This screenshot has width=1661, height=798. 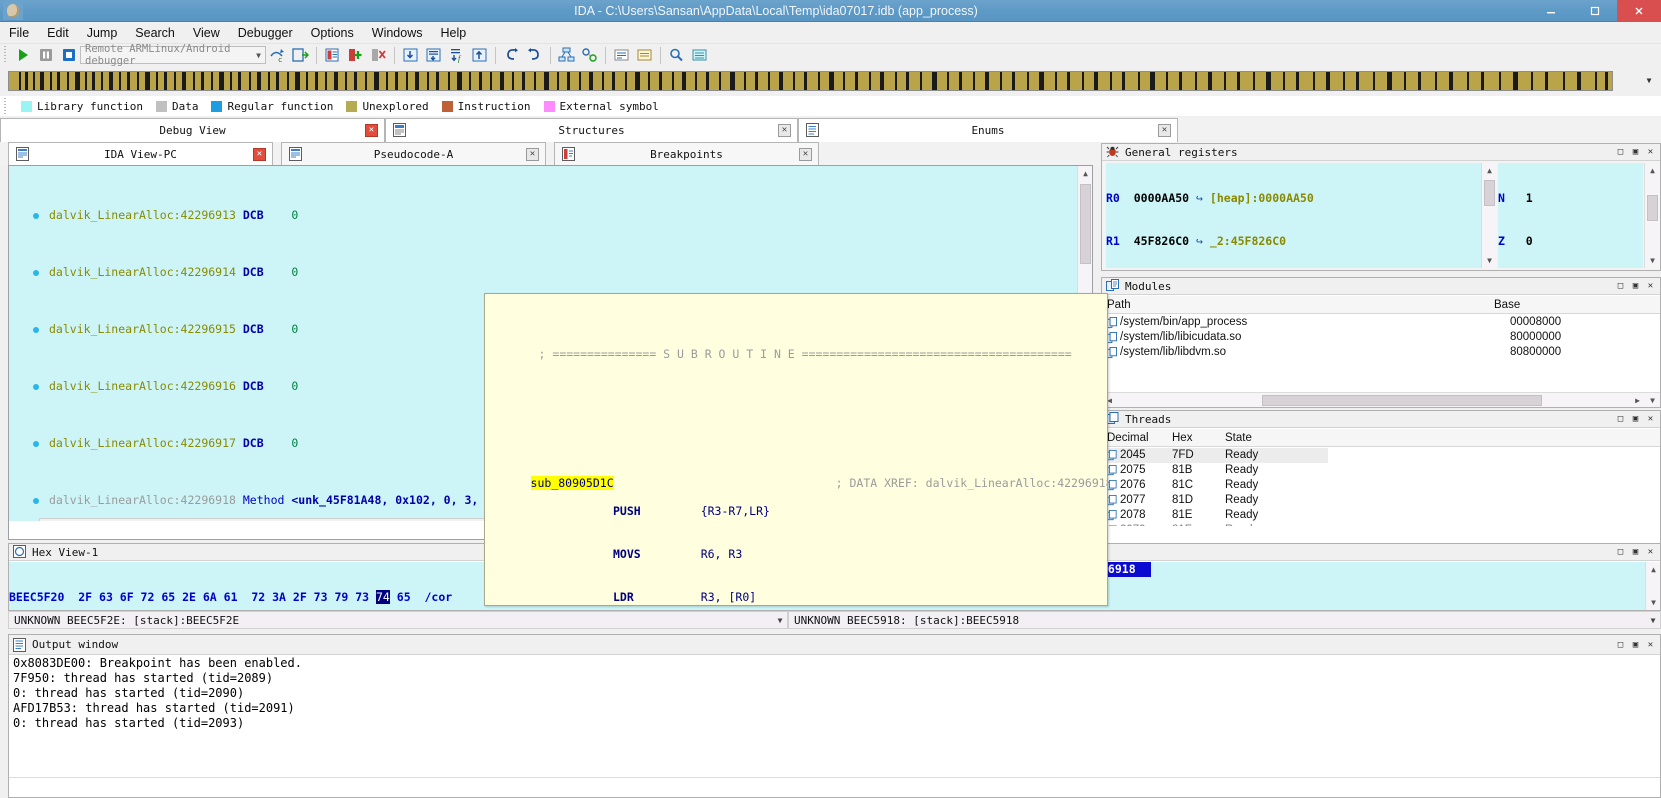 I want to click on step-into-source-icon, so click(x=300, y=55).